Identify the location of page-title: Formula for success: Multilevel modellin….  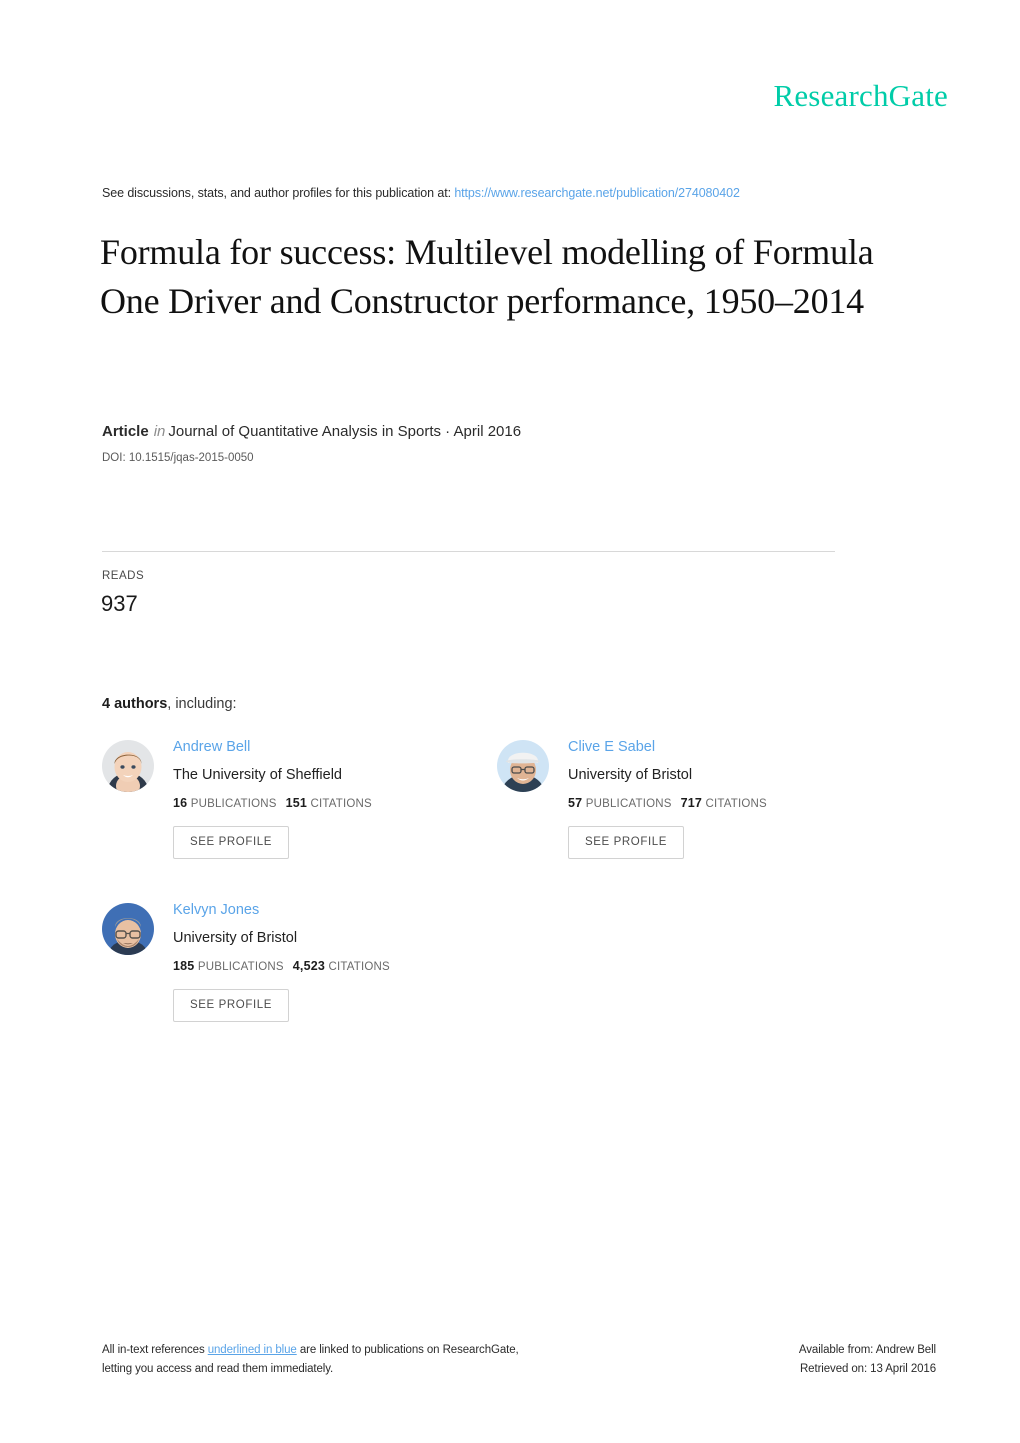
(487, 276).